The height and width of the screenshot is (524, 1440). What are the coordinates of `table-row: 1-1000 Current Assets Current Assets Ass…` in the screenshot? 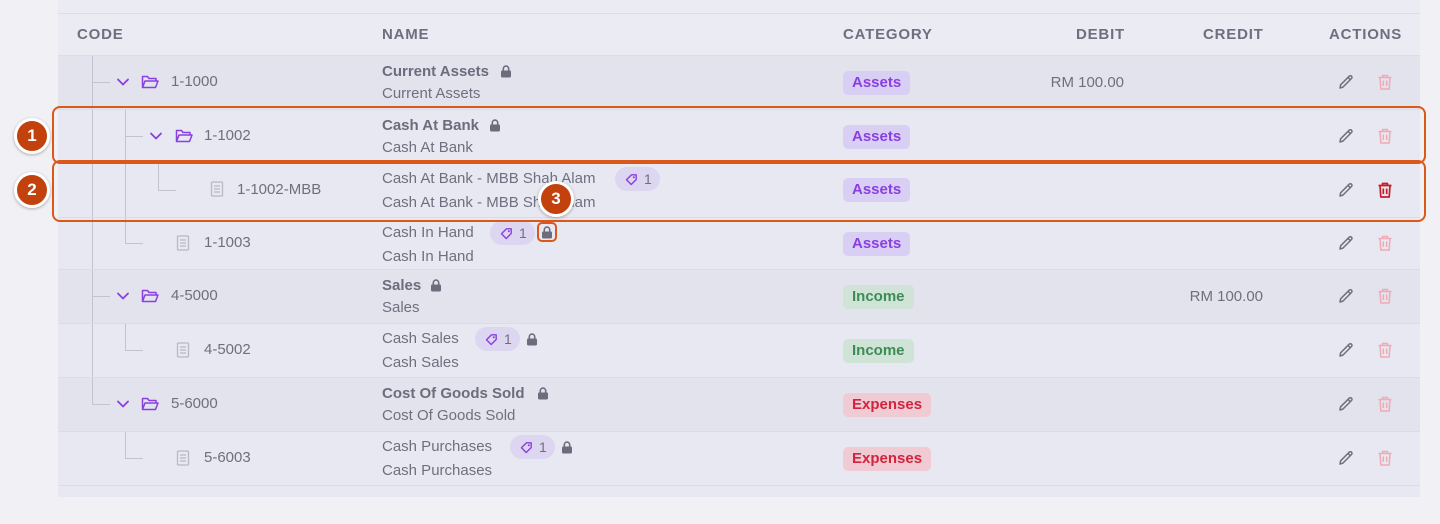 It's located at (739, 83).